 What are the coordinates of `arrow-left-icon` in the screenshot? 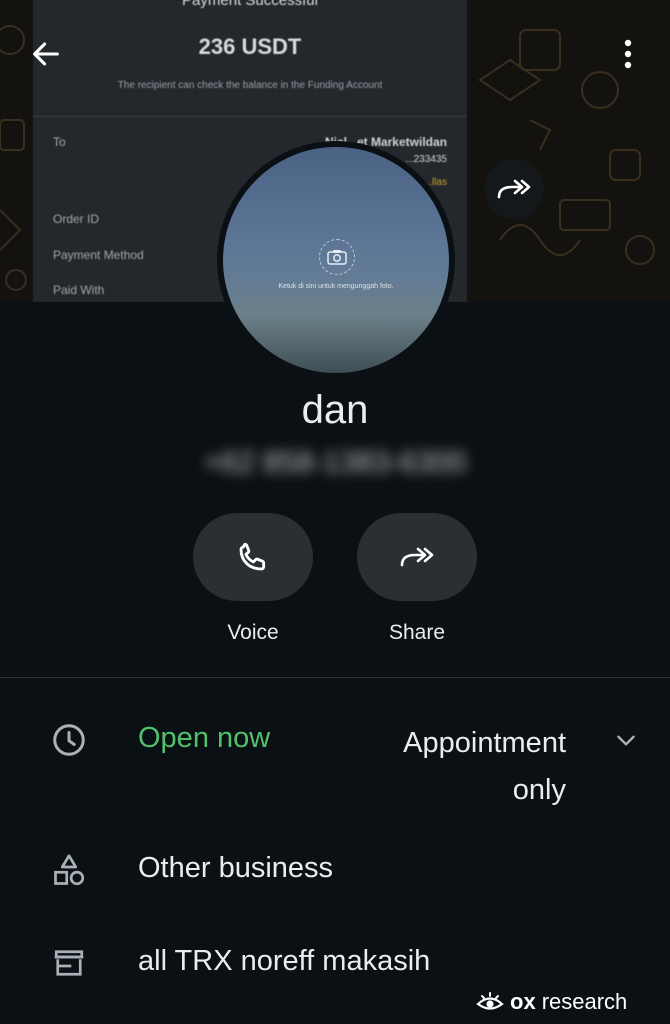 It's located at (46, 54).